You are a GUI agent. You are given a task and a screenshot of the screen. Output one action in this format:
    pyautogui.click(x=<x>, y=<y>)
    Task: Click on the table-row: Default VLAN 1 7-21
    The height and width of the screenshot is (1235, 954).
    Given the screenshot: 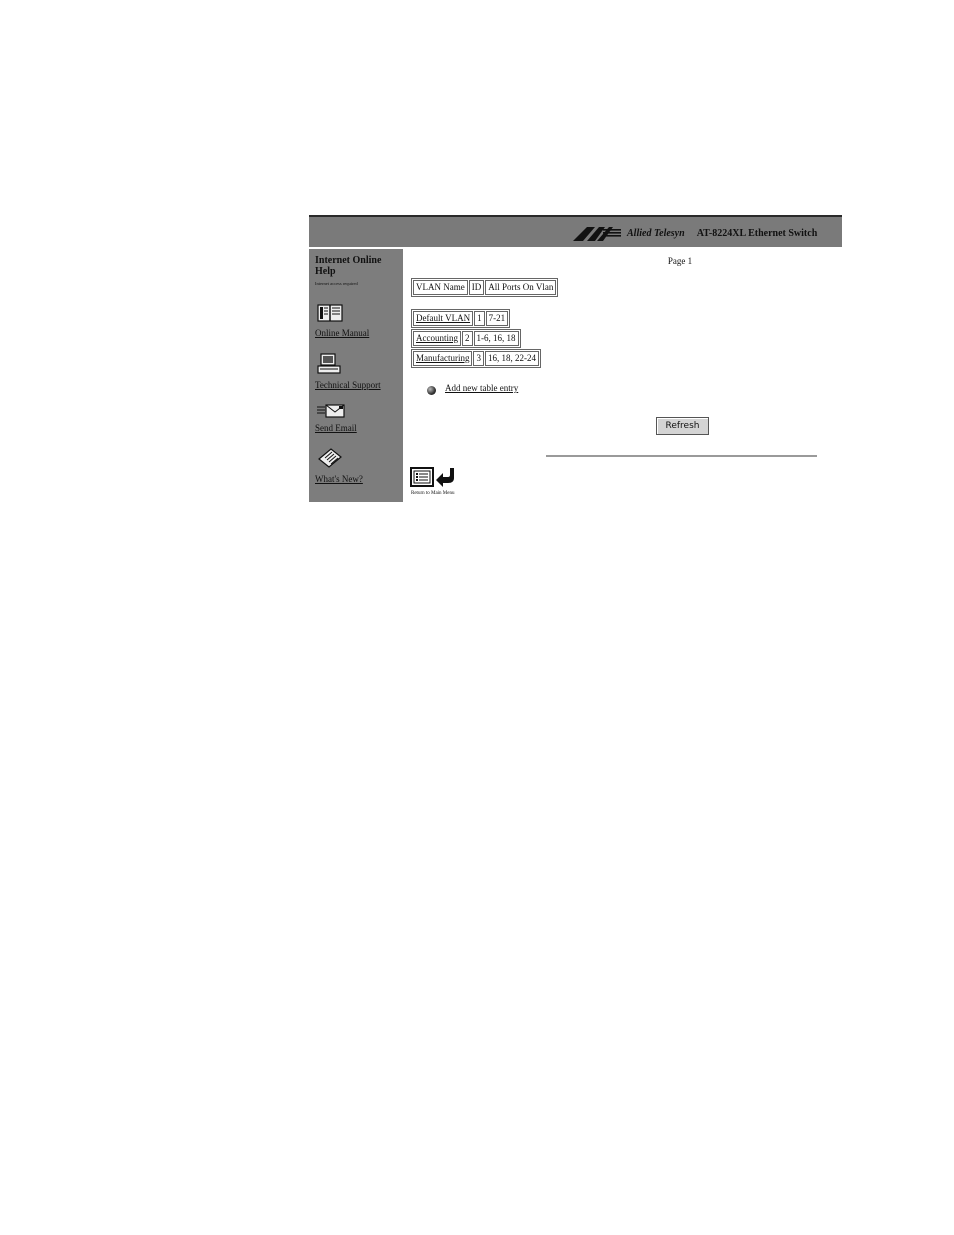 What is the action you would take?
    pyautogui.click(x=461, y=318)
    